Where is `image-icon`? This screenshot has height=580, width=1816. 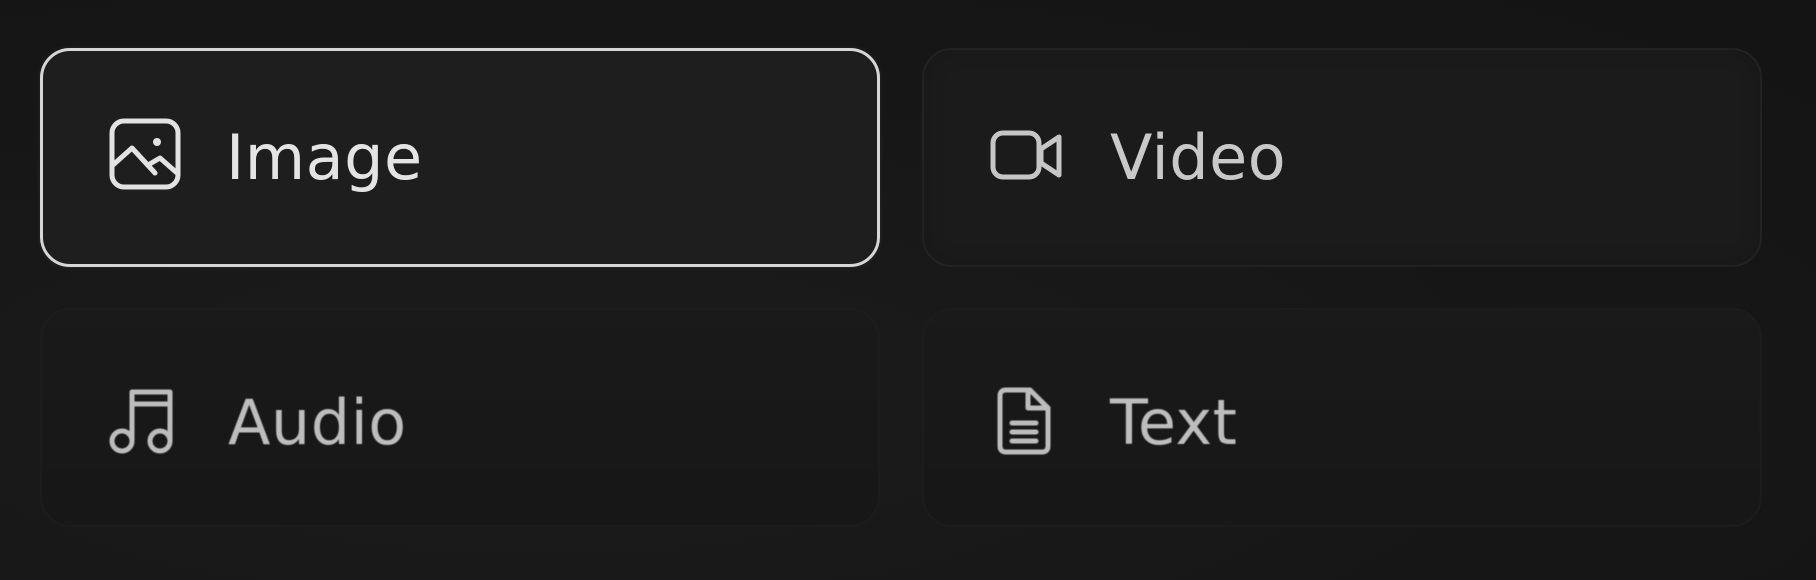
image-icon is located at coordinates (145, 154).